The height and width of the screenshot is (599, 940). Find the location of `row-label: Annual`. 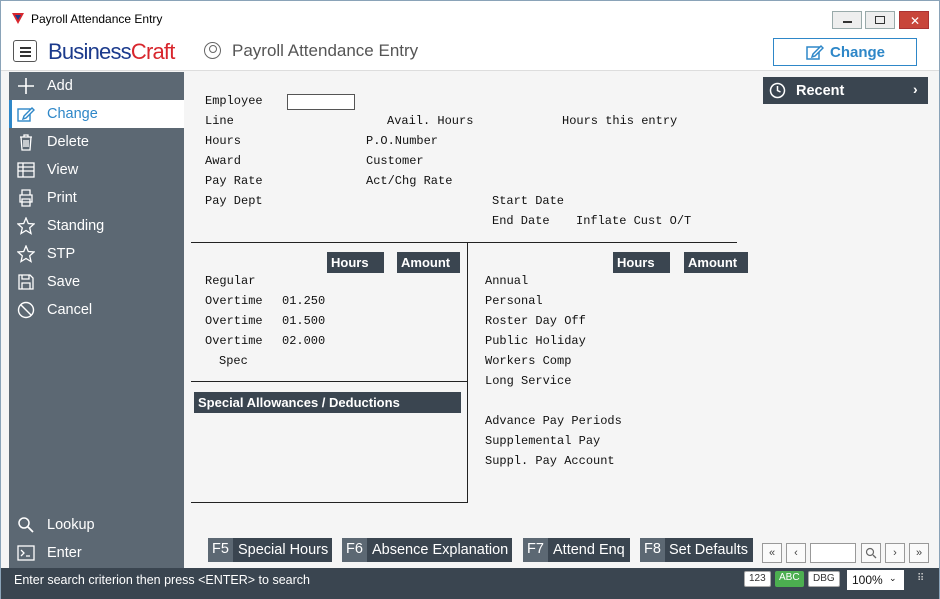

row-label: Annual is located at coordinates (507, 281).